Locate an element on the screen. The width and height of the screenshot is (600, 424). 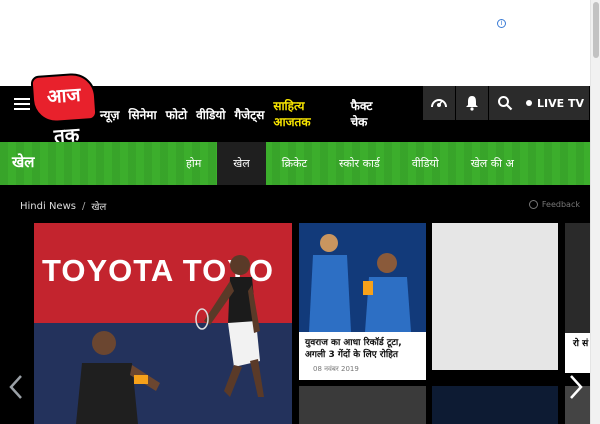
breadcrumb-home: Hindi News is located at coordinates (48, 206).